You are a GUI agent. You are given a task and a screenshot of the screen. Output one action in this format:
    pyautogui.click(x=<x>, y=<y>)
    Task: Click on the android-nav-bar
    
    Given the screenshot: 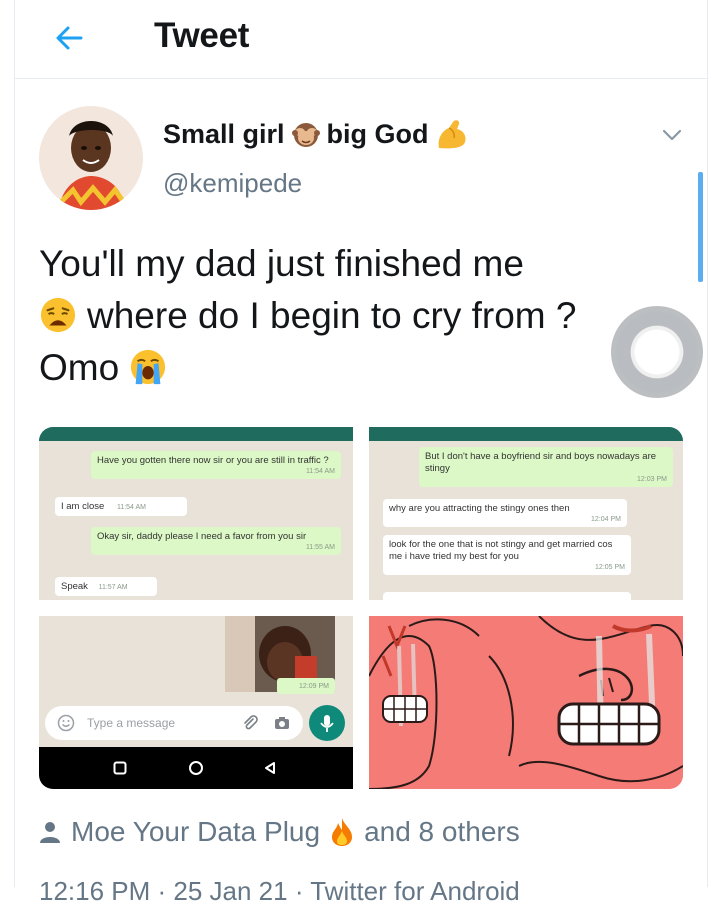 What is the action you would take?
    pyautogui.click(x=196, y=768)
    